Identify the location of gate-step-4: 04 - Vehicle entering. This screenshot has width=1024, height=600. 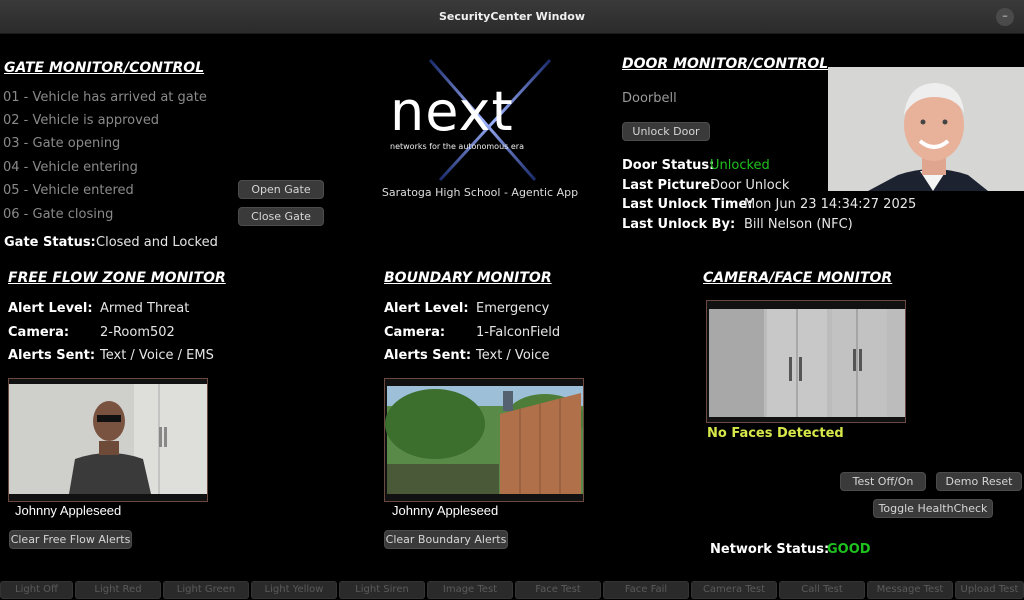
(70, 167).